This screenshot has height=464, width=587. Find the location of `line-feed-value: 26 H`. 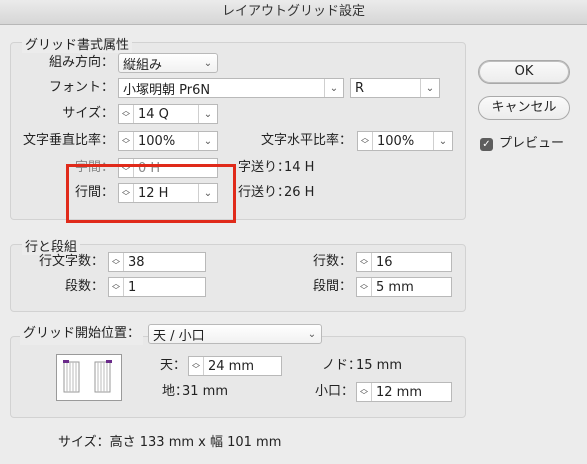

line-feed-value: 26 H is located at coordinates (299, 192).